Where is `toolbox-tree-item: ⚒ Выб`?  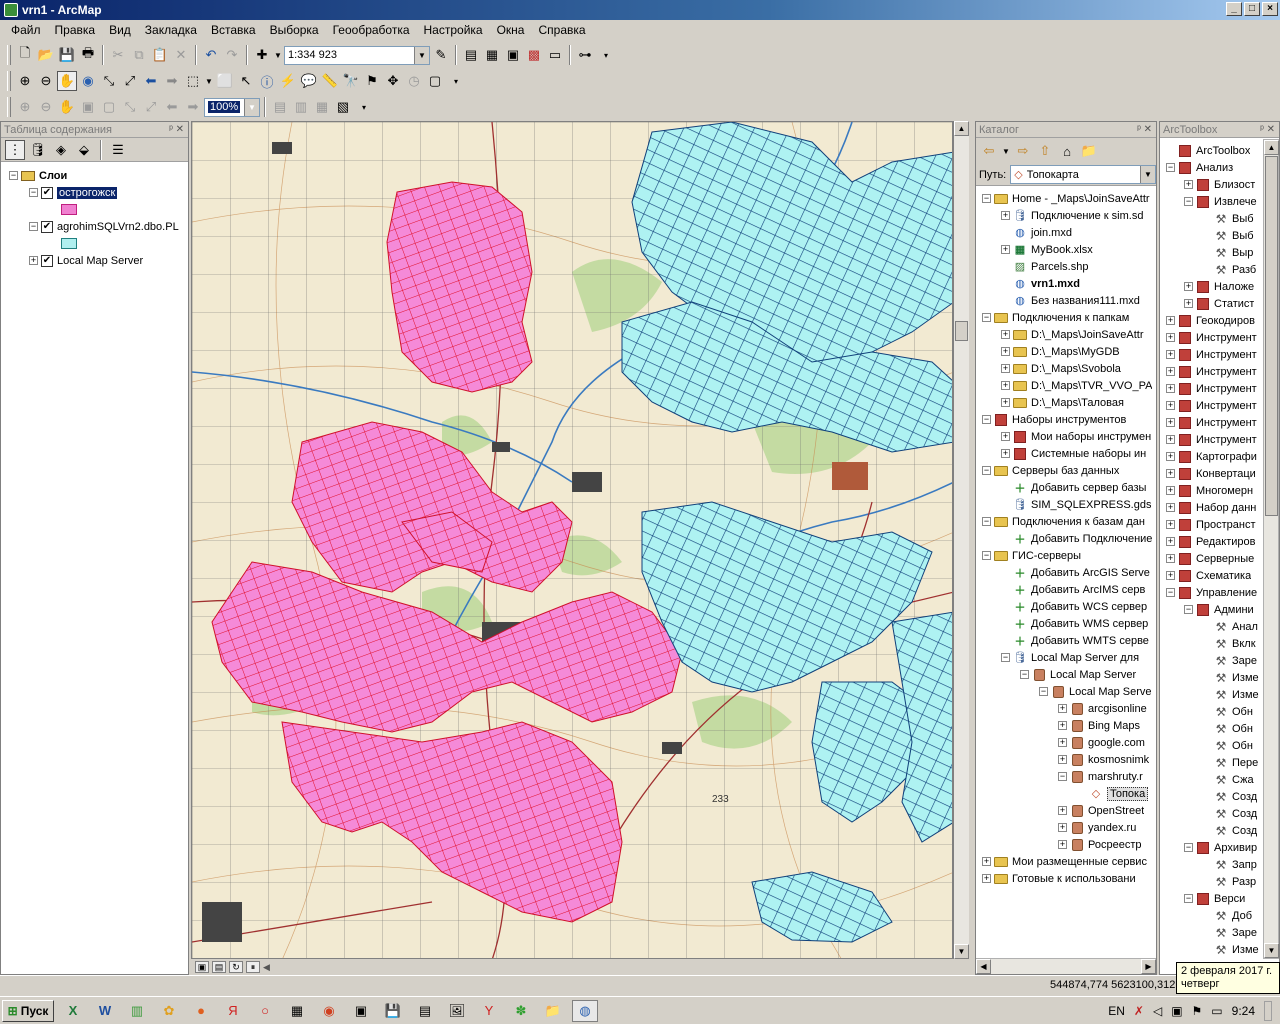
toolbox-tree-item: ⚒ Выб is located at coordinates (1228, 218).